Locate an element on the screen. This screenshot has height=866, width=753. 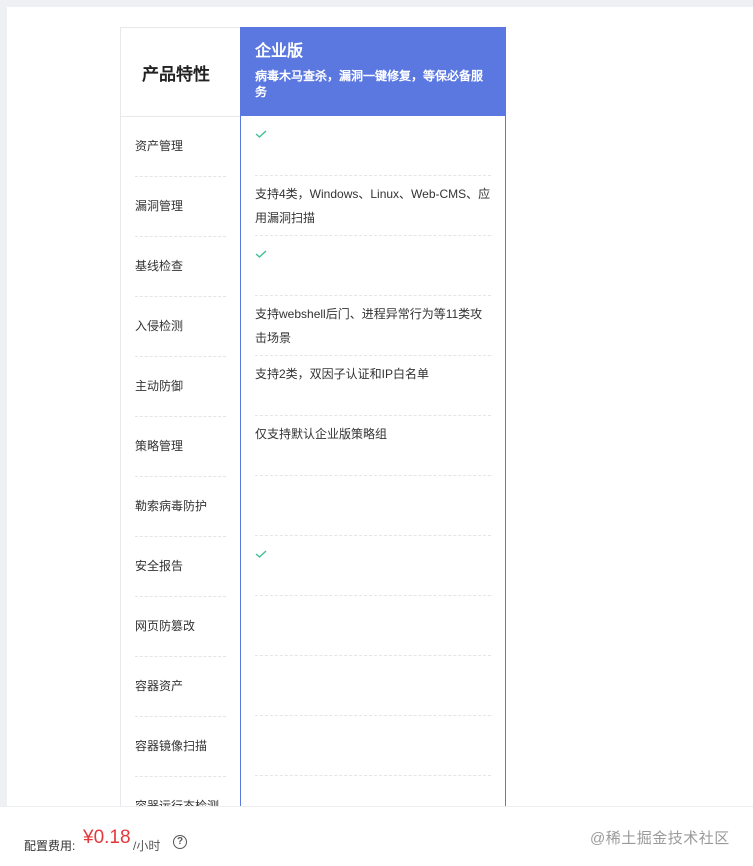
fee-price: ¥0.18 is located at coordinates (107, 837).